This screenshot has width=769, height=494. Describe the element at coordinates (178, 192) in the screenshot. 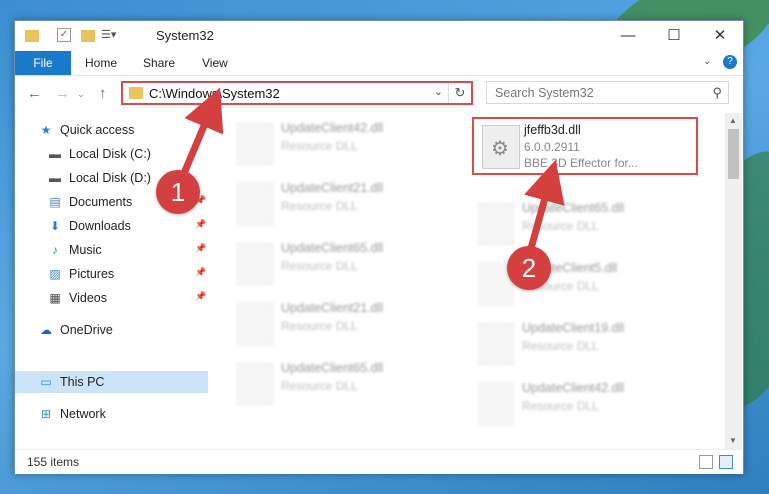

I see `annotation-badge-1: 1` at that location.